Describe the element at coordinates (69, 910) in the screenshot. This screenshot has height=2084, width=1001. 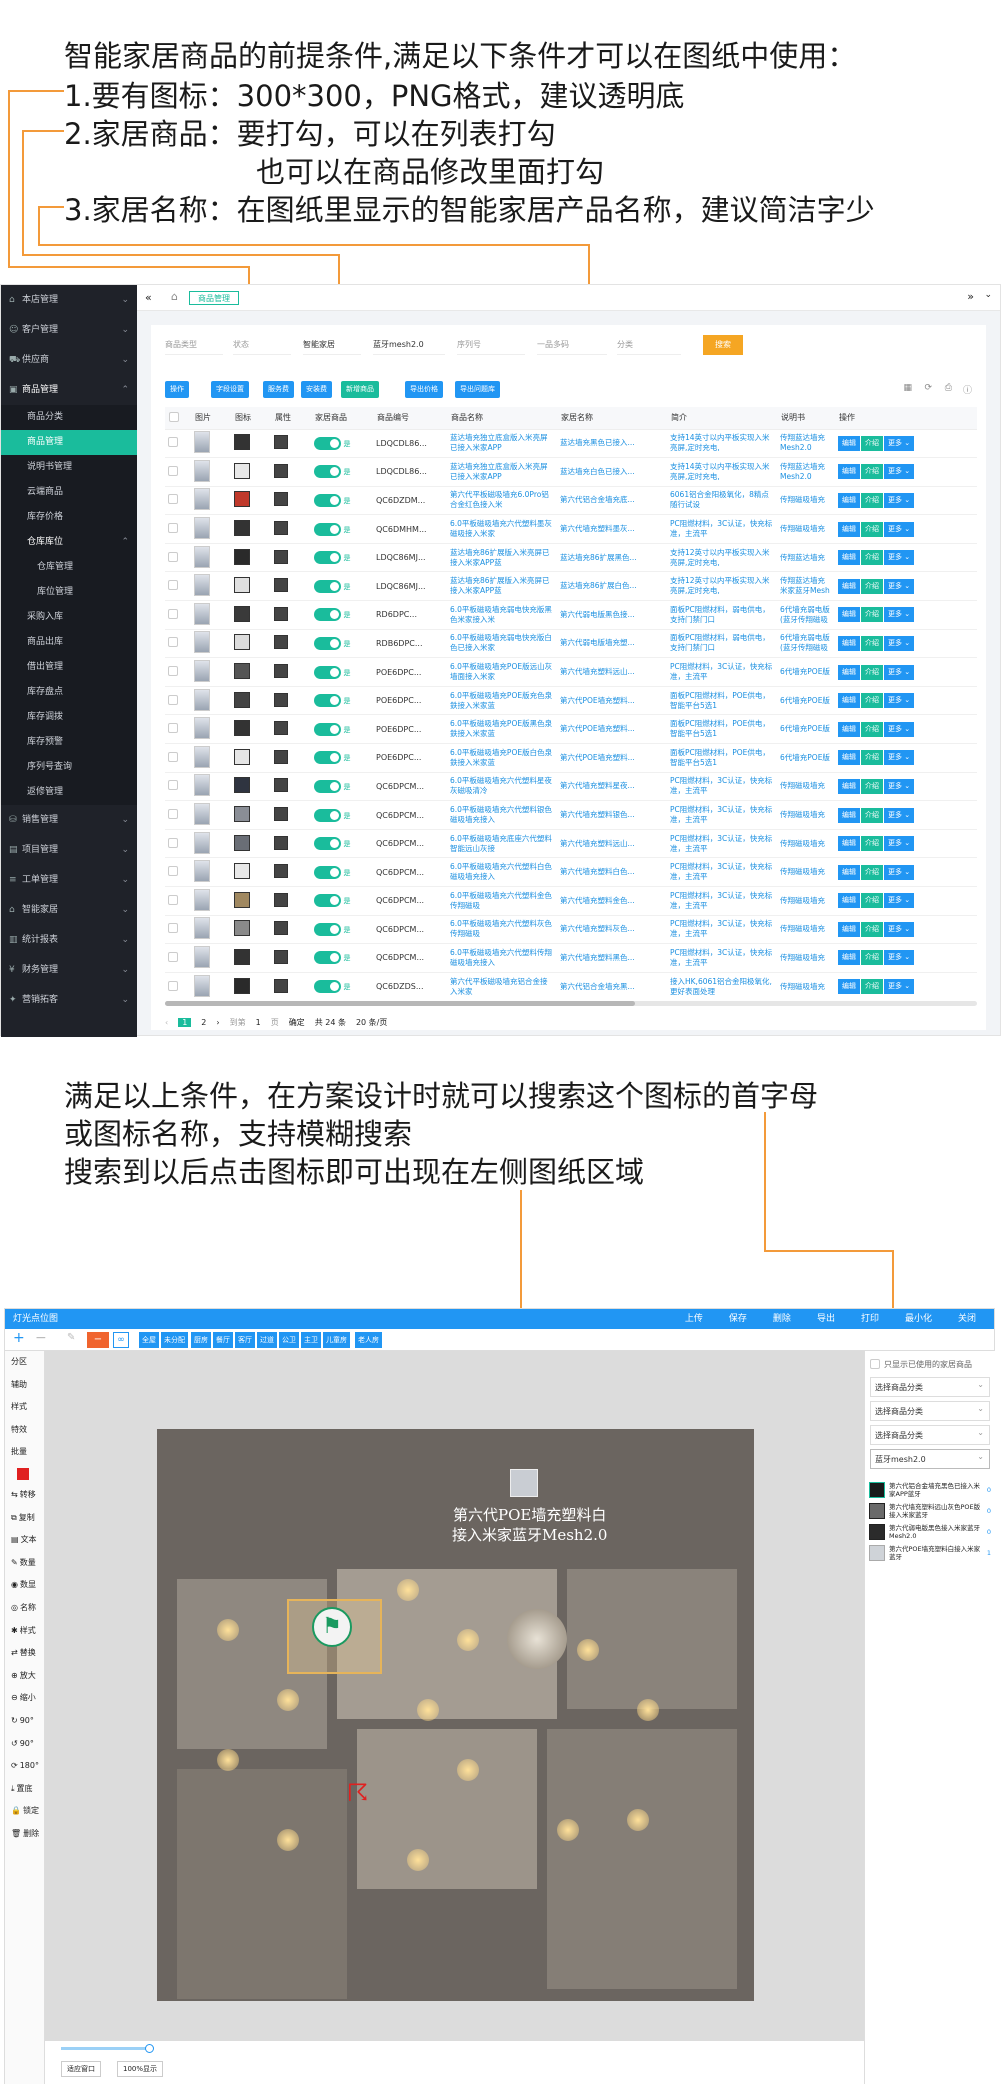
I see `sidebar-item-smarthome: ⌂ 智能家居 ⌄` at that location.